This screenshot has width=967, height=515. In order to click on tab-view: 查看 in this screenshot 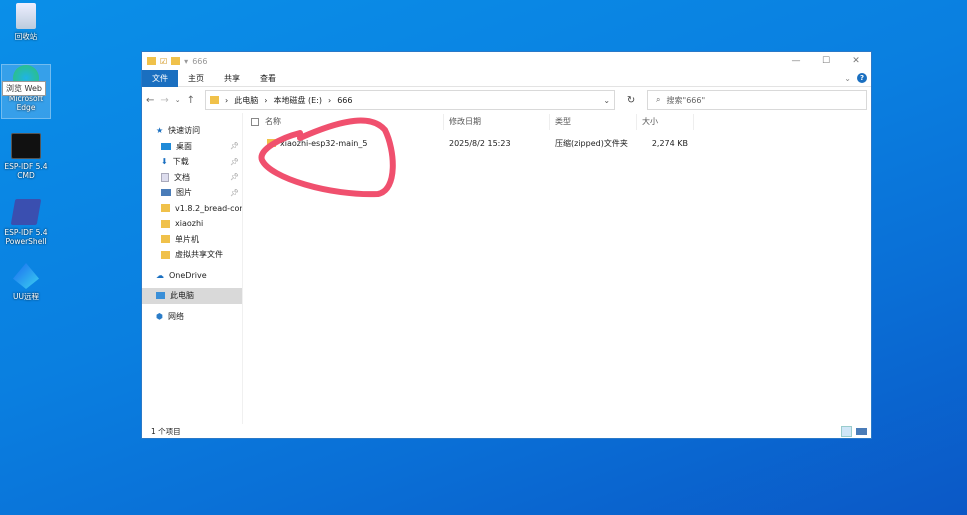, I will do `click(268, 78)`.